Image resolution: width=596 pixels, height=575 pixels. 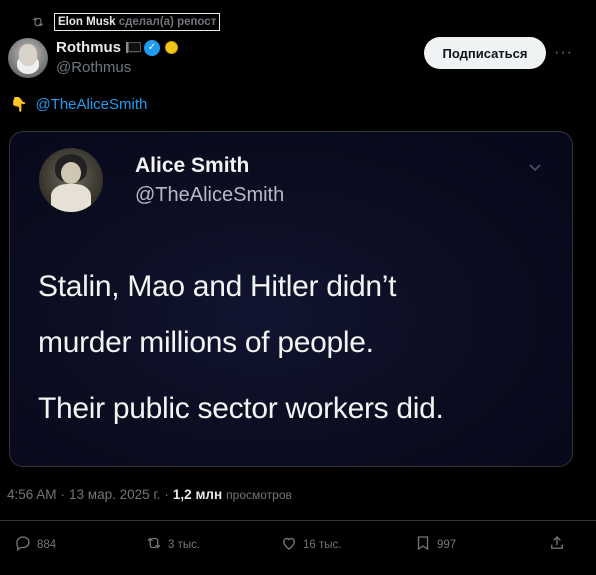 I want to click on media-text-line-3: Their public sector workers did., so click(x=241, y=408).